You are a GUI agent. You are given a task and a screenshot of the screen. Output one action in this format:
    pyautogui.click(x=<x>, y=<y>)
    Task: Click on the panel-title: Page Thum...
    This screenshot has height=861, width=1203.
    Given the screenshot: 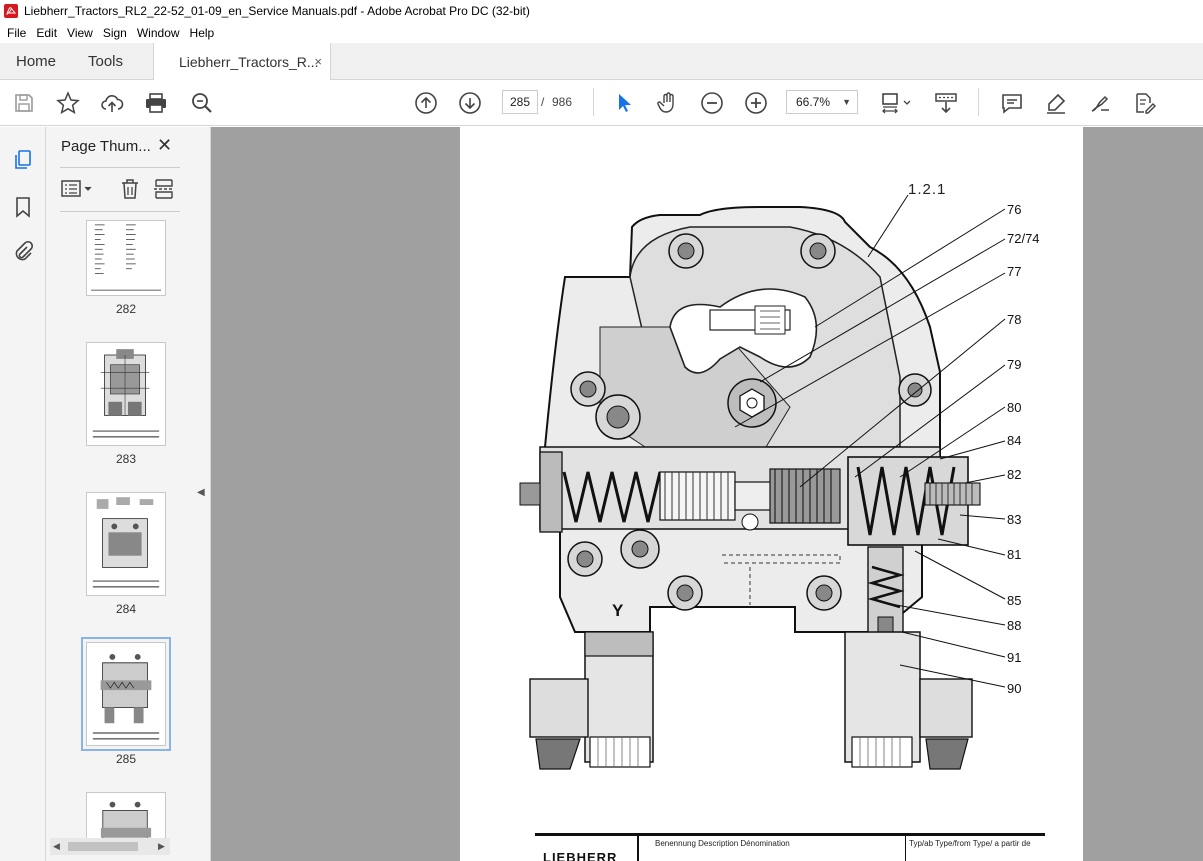 What is the action you would take?
    pyautogui.click(x=106, y=146)
    